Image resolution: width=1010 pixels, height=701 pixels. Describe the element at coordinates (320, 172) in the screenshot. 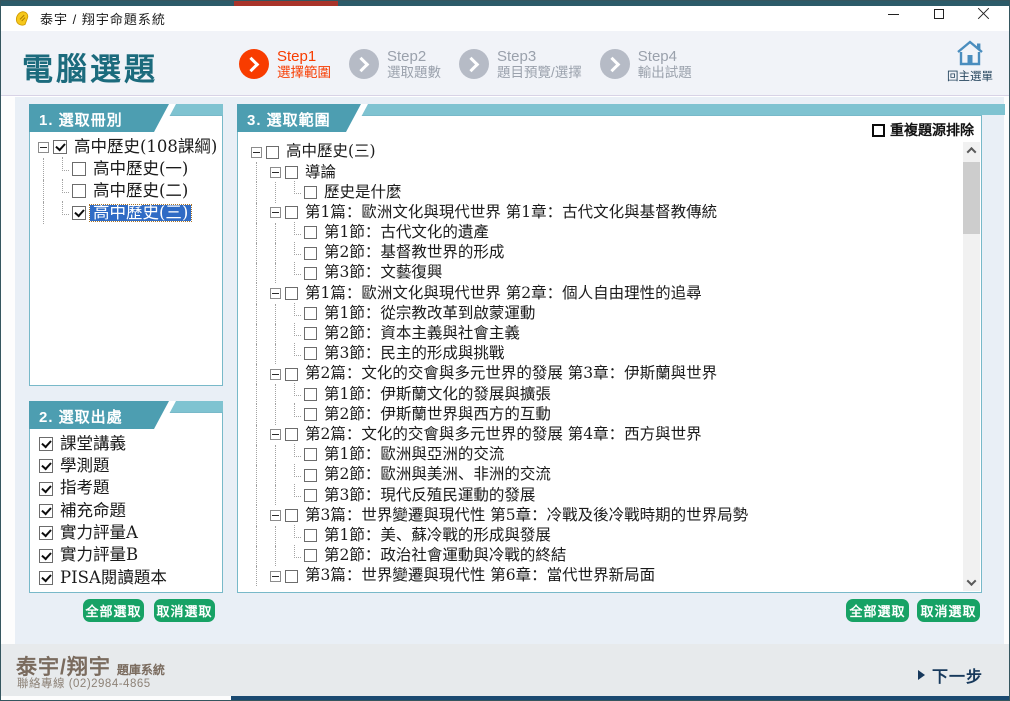

I see `tree-node-label: 導論` at that location.